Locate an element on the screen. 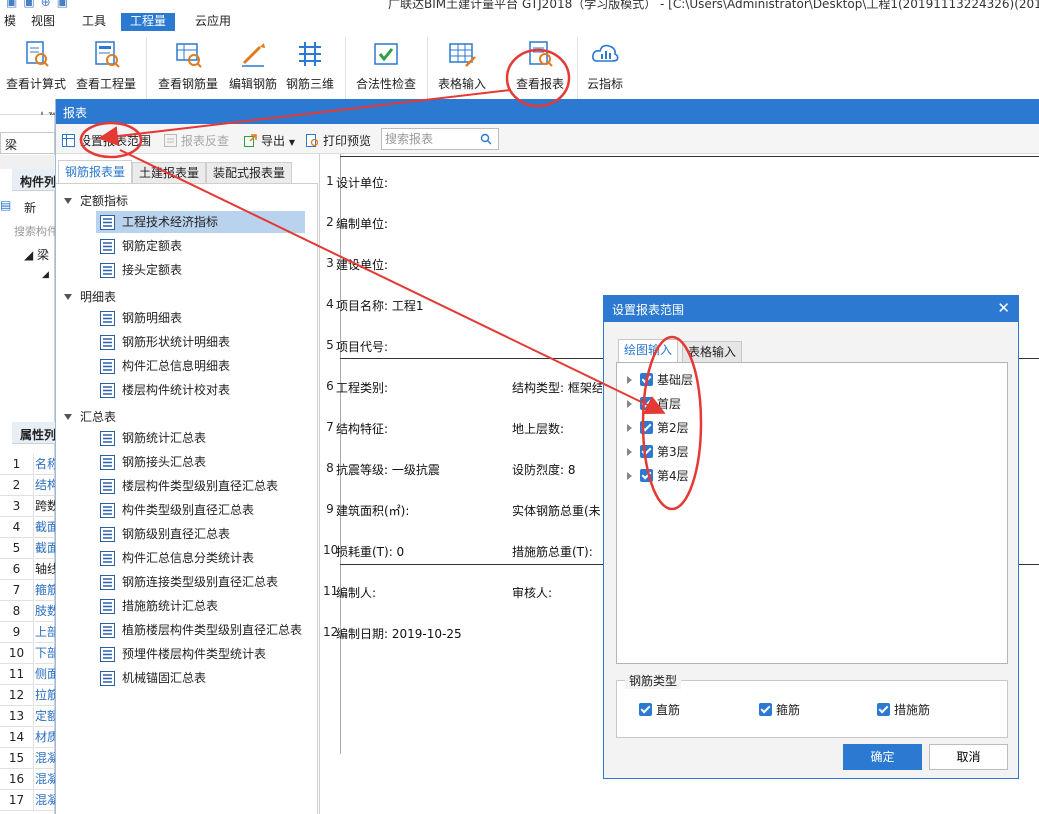 This screenshot has width=1039, height=814. floor-item: 第3层 is located at coordinates (658, 452).